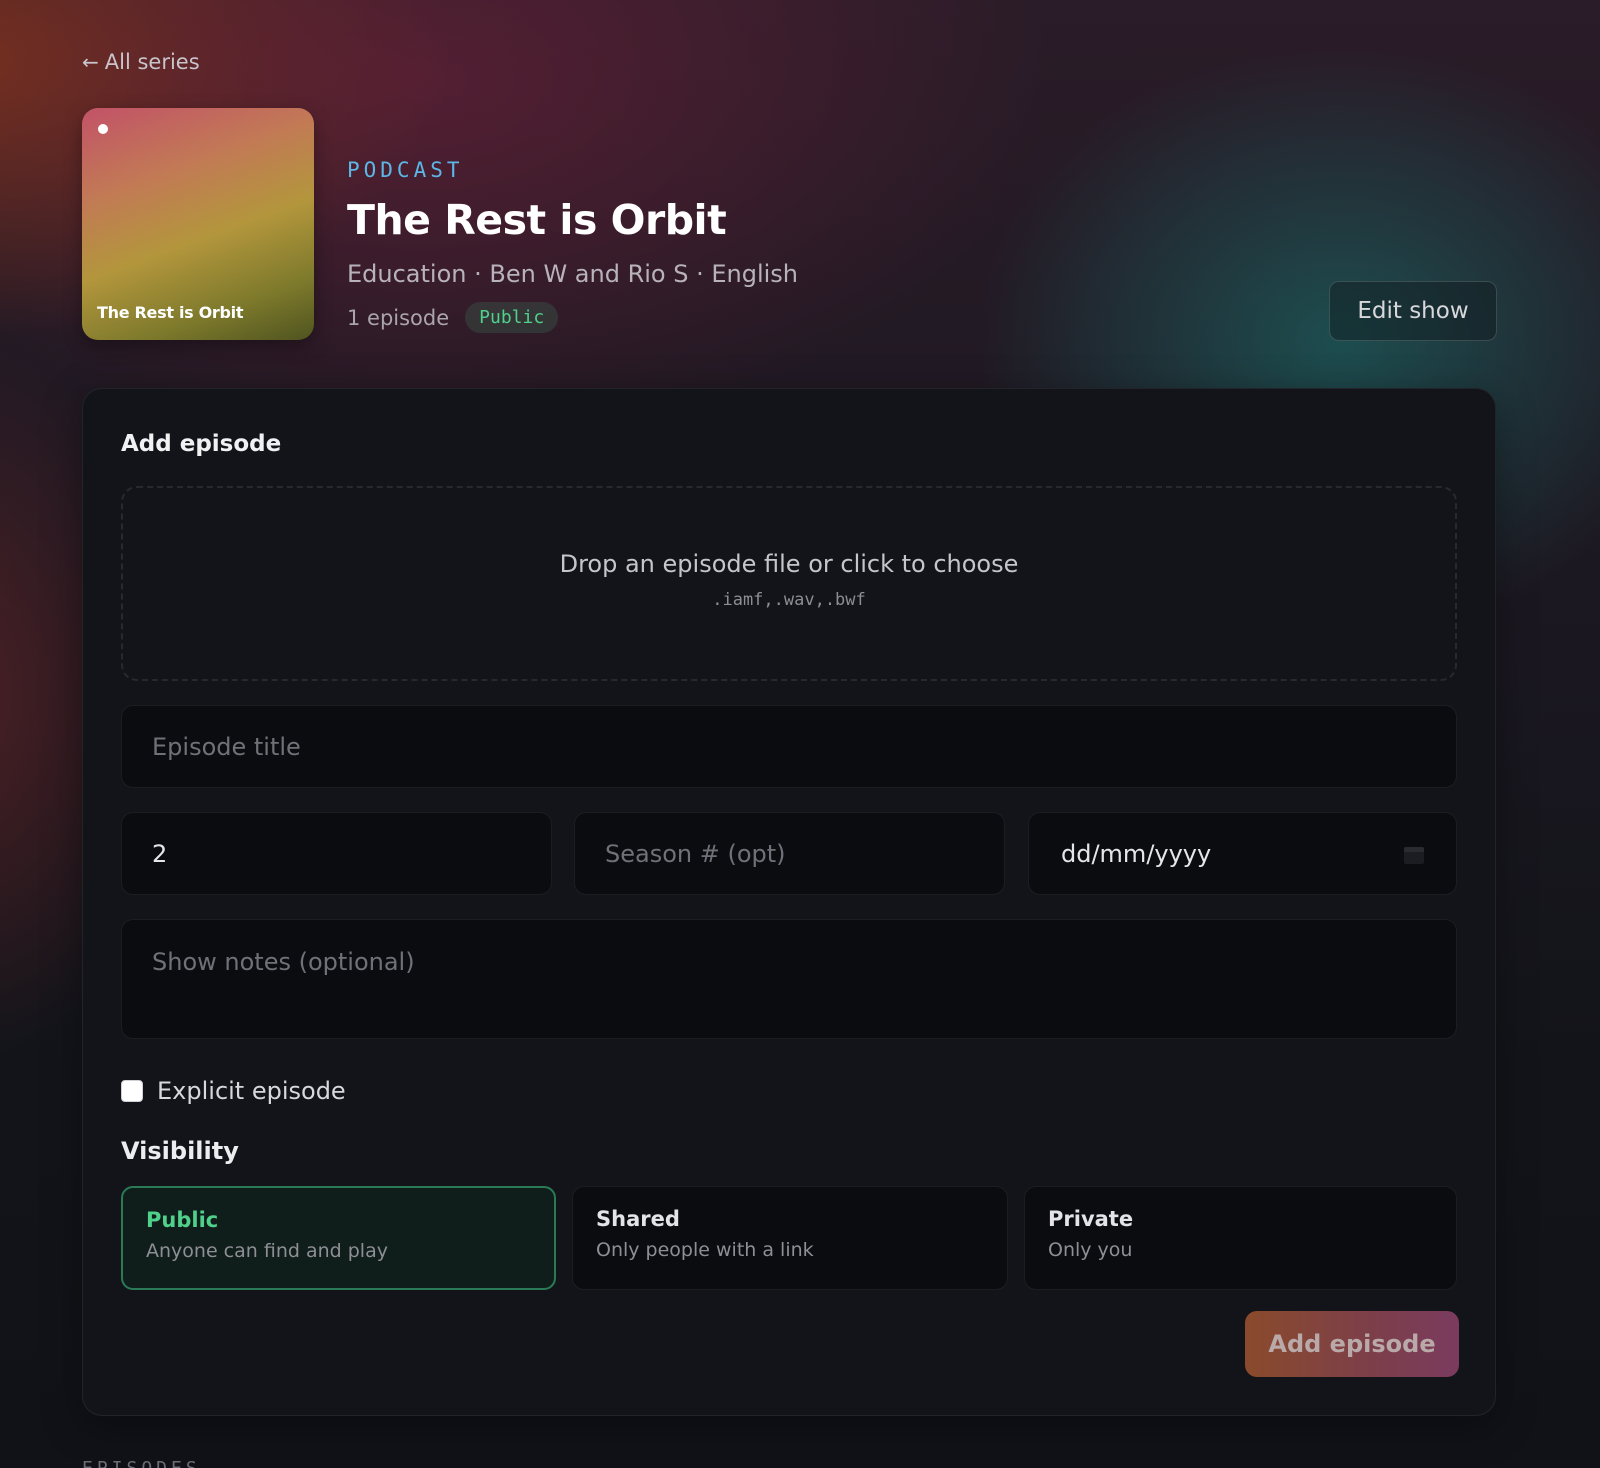  What do you see at coordinates (790, 1238) in the screenshot?
I see `visibility-option-shared: Shared Only people with a link` at bounding box center [790, 1238].